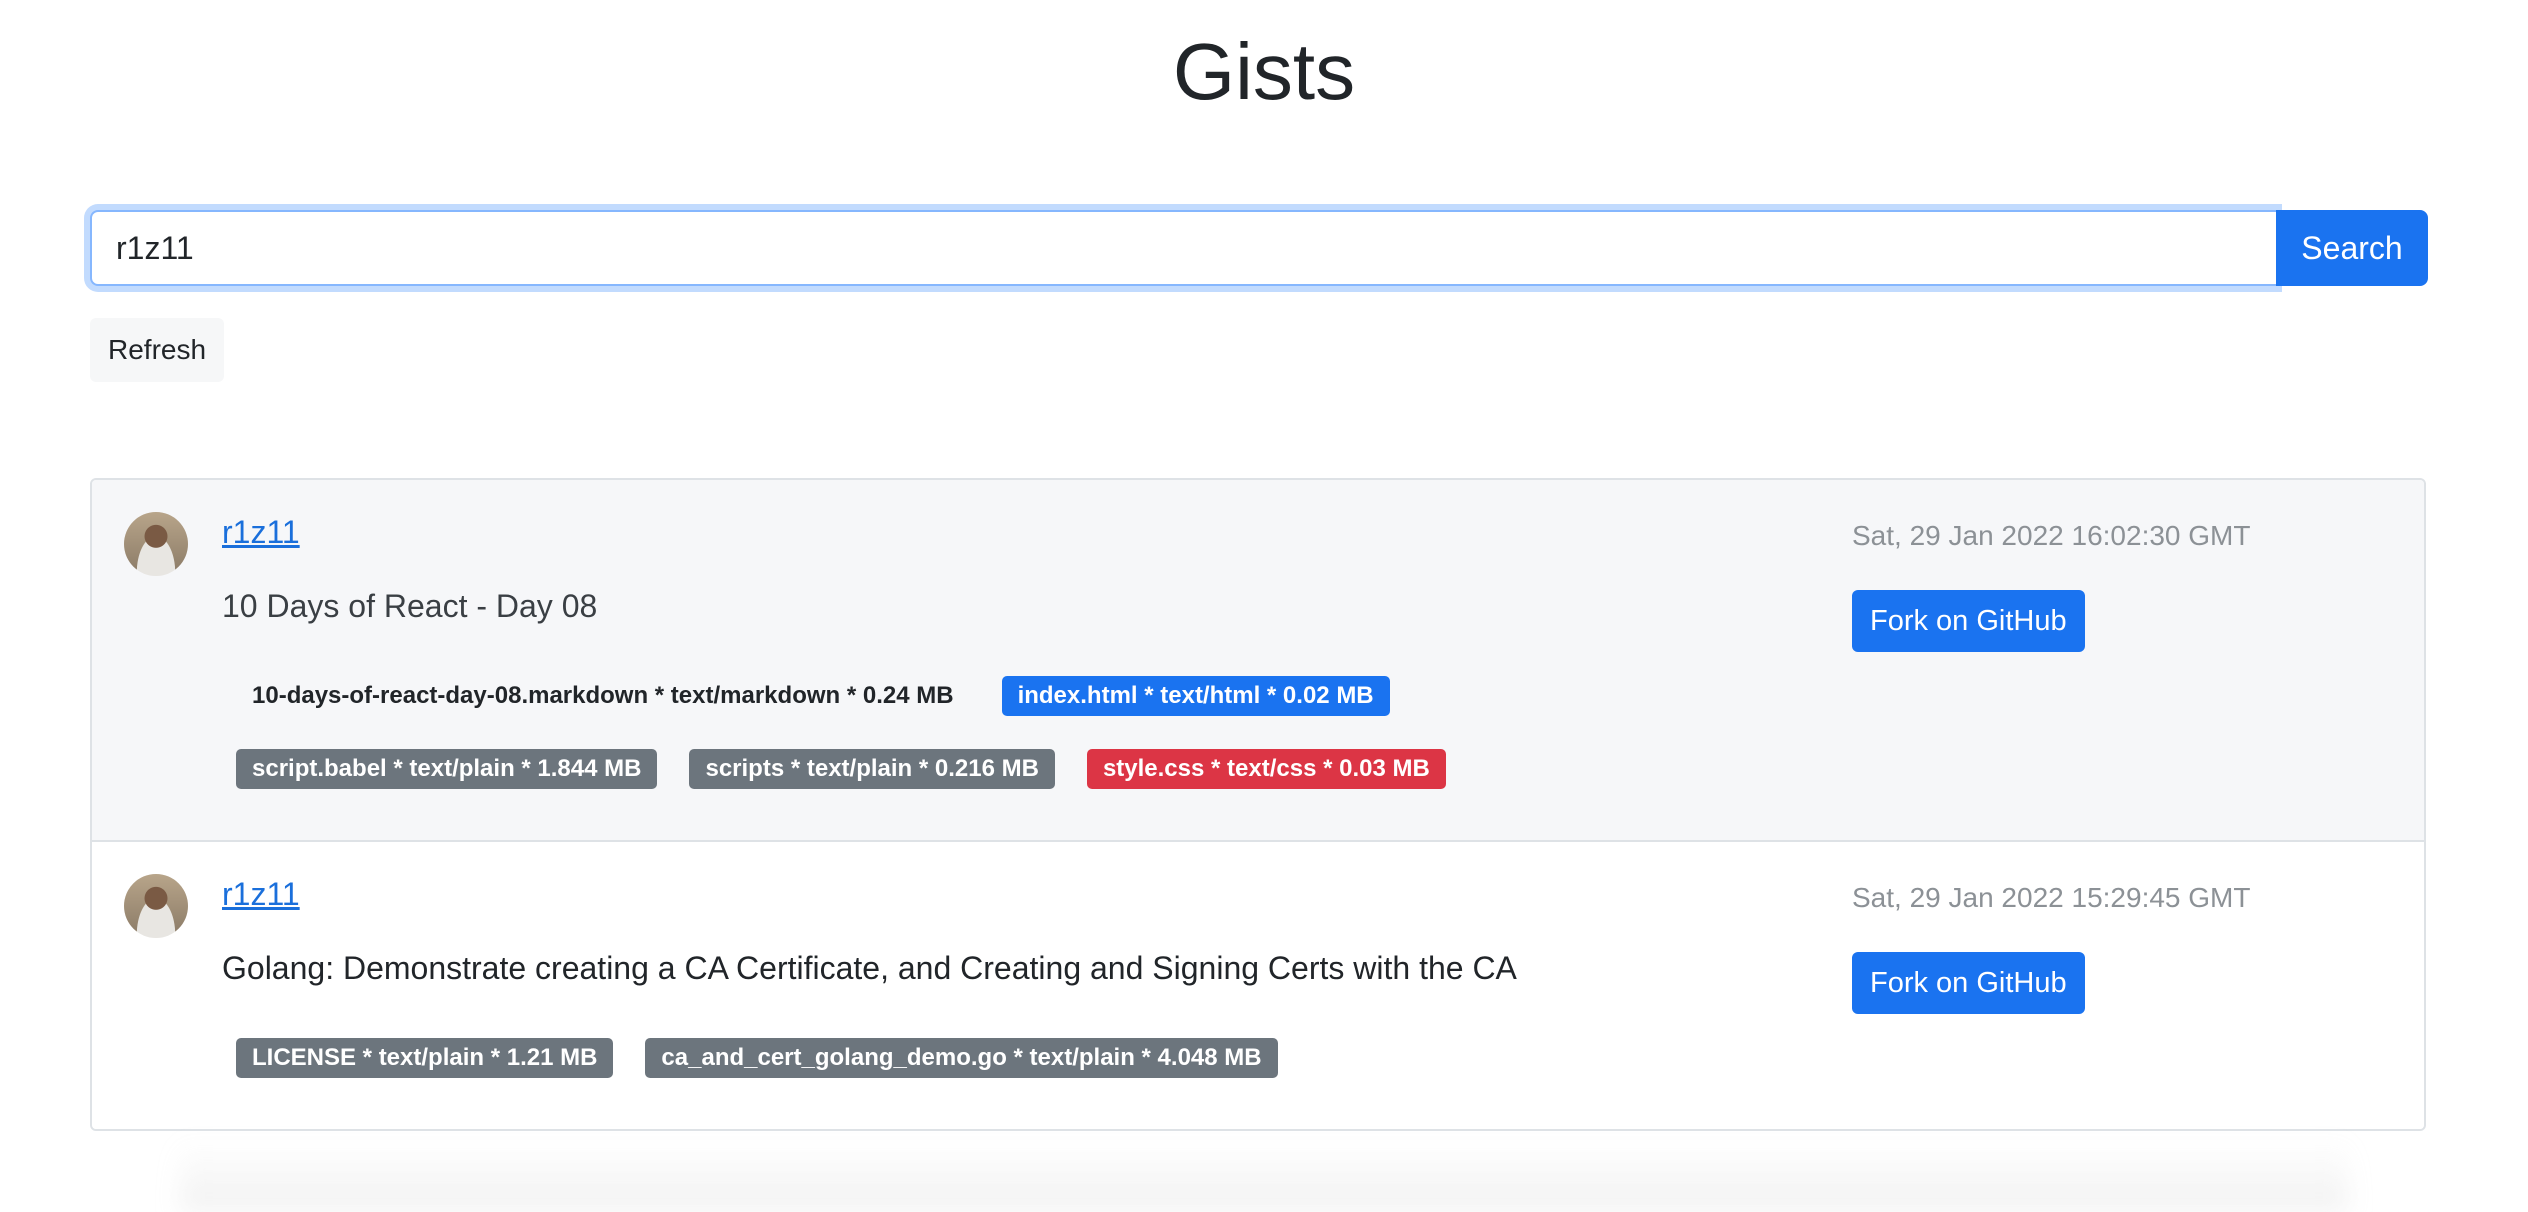  I want to click on search-input, so click(1183, 248).